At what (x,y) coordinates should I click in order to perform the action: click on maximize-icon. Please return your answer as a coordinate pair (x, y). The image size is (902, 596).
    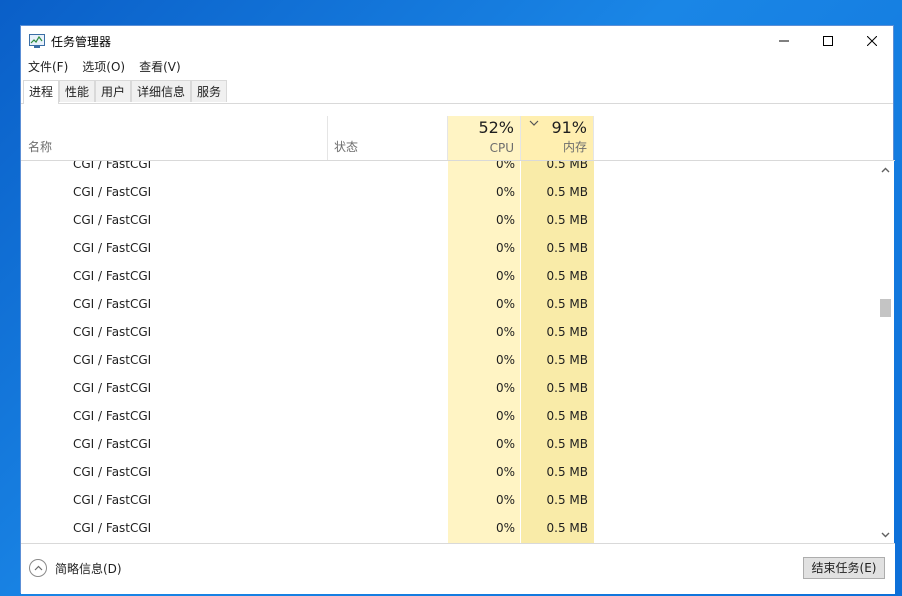
    Looking at the image, I should click on (828, 41).